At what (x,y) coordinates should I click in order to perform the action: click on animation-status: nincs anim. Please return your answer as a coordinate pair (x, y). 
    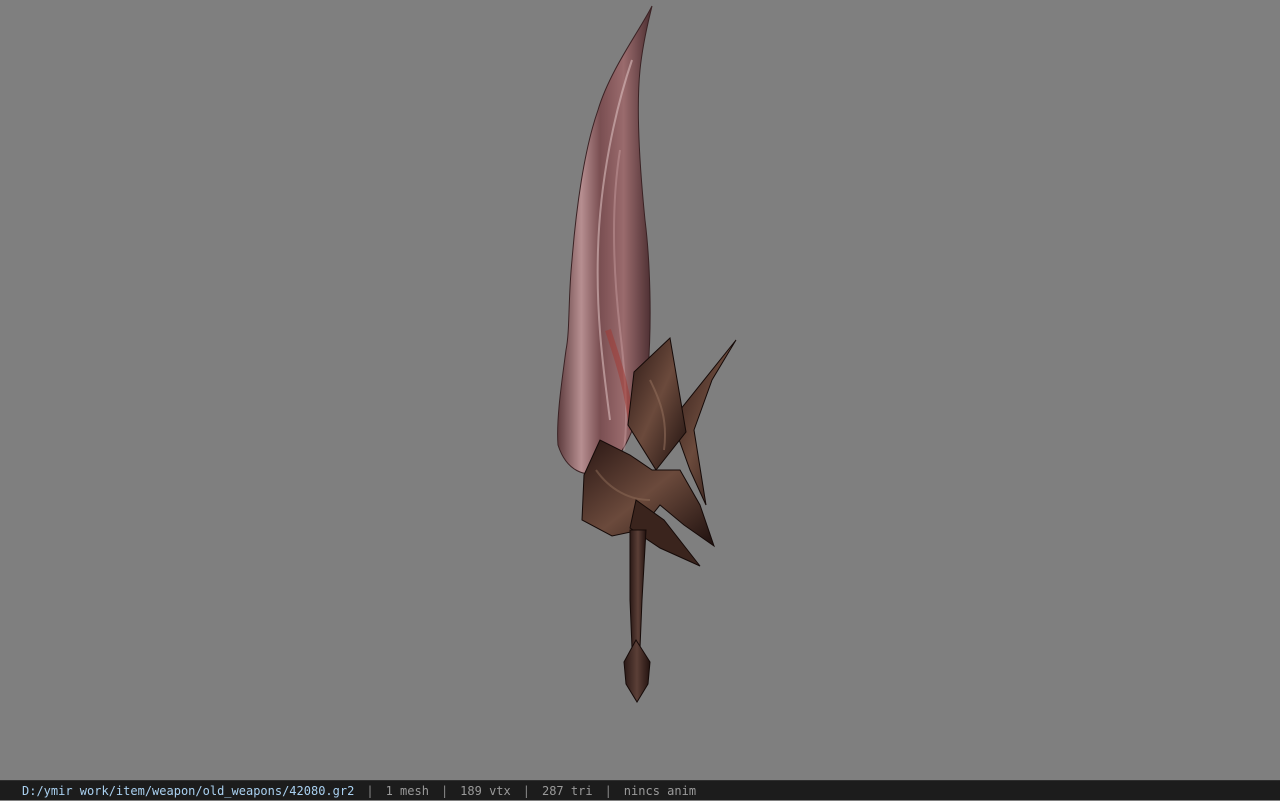
    Looking at the image, I should click on (660, 790).